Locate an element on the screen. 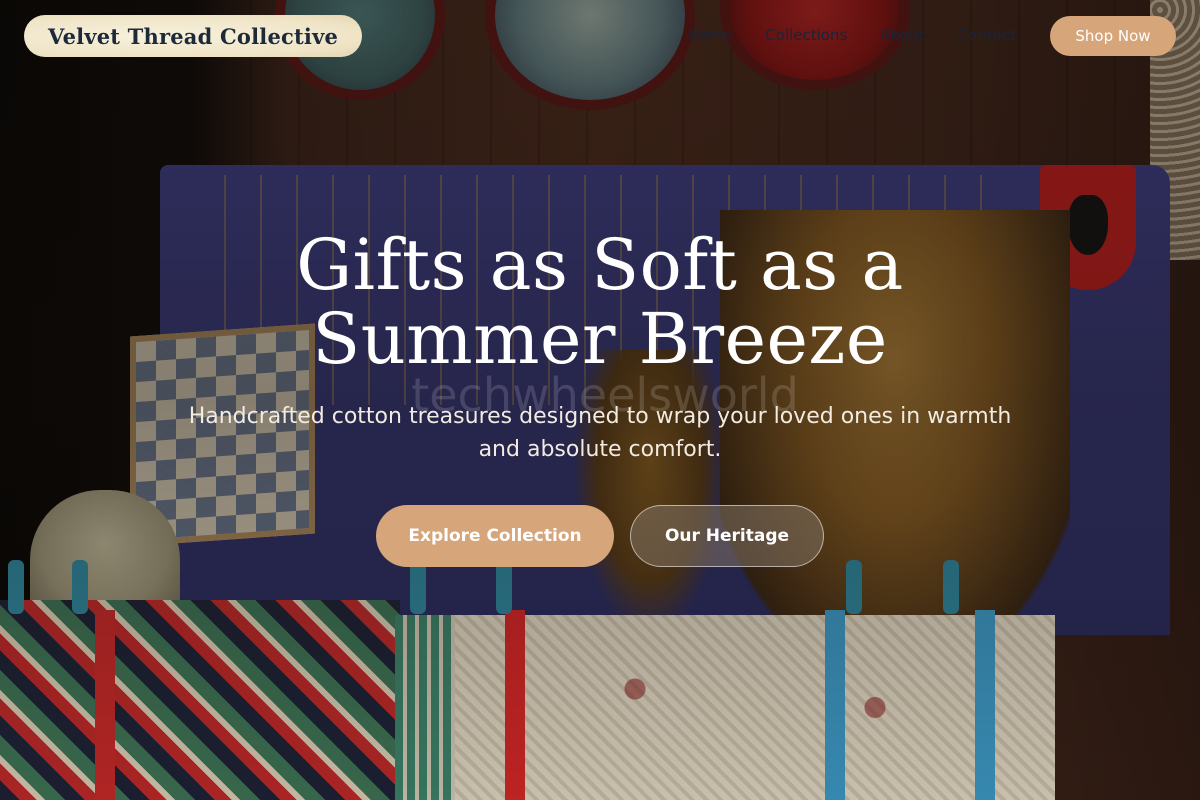 This screenshot has height=800, width=1200. brand-name: Velvet Thread Collective is located at coordinates (193, 36).